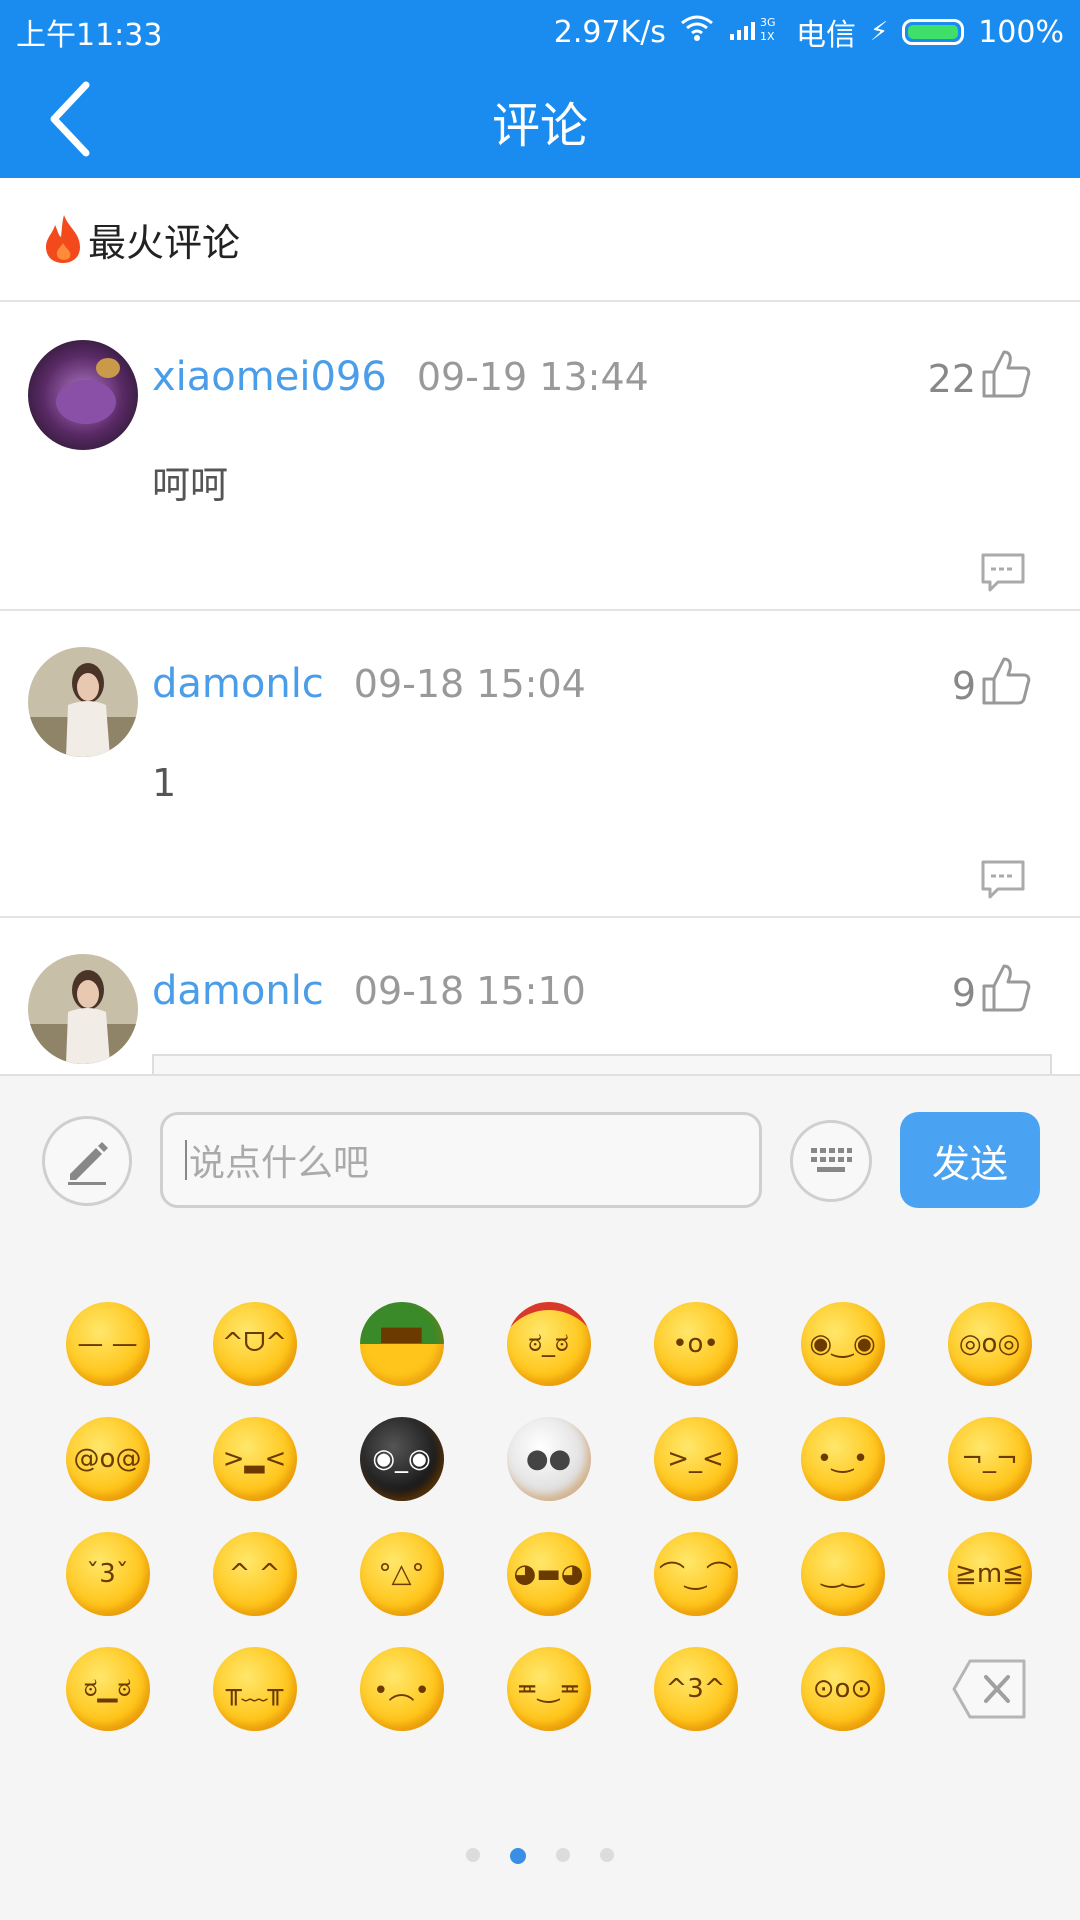 Image resolution: width=1080 pixels, height=1920 pixels. What do you see at coordinates (695, 1573) in the screenshot?
I see `content-emoji: ⌒‿⌒` at bounding box center [695, 1573].